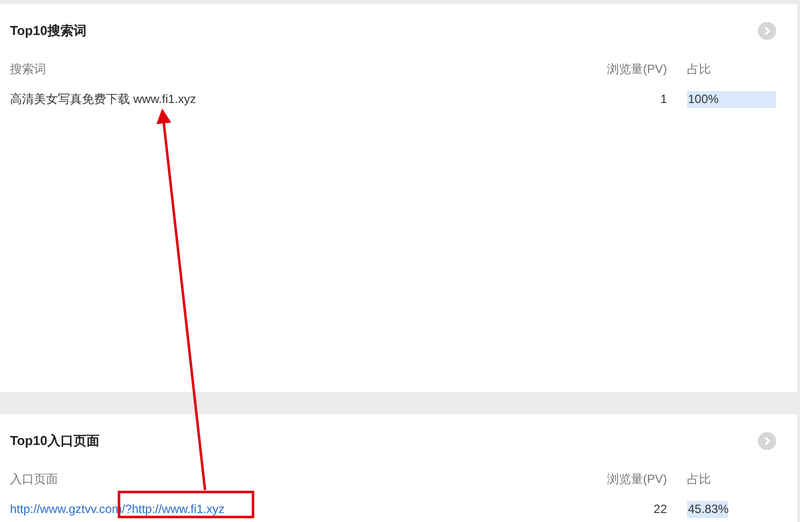 The height and width of the screenshot is (522, 800). Describe the element at coordinates (104, 99) in the screenshot. I see `table-cell-text: 高清美女写真免费下载 www.fi1.xyz` at that location.